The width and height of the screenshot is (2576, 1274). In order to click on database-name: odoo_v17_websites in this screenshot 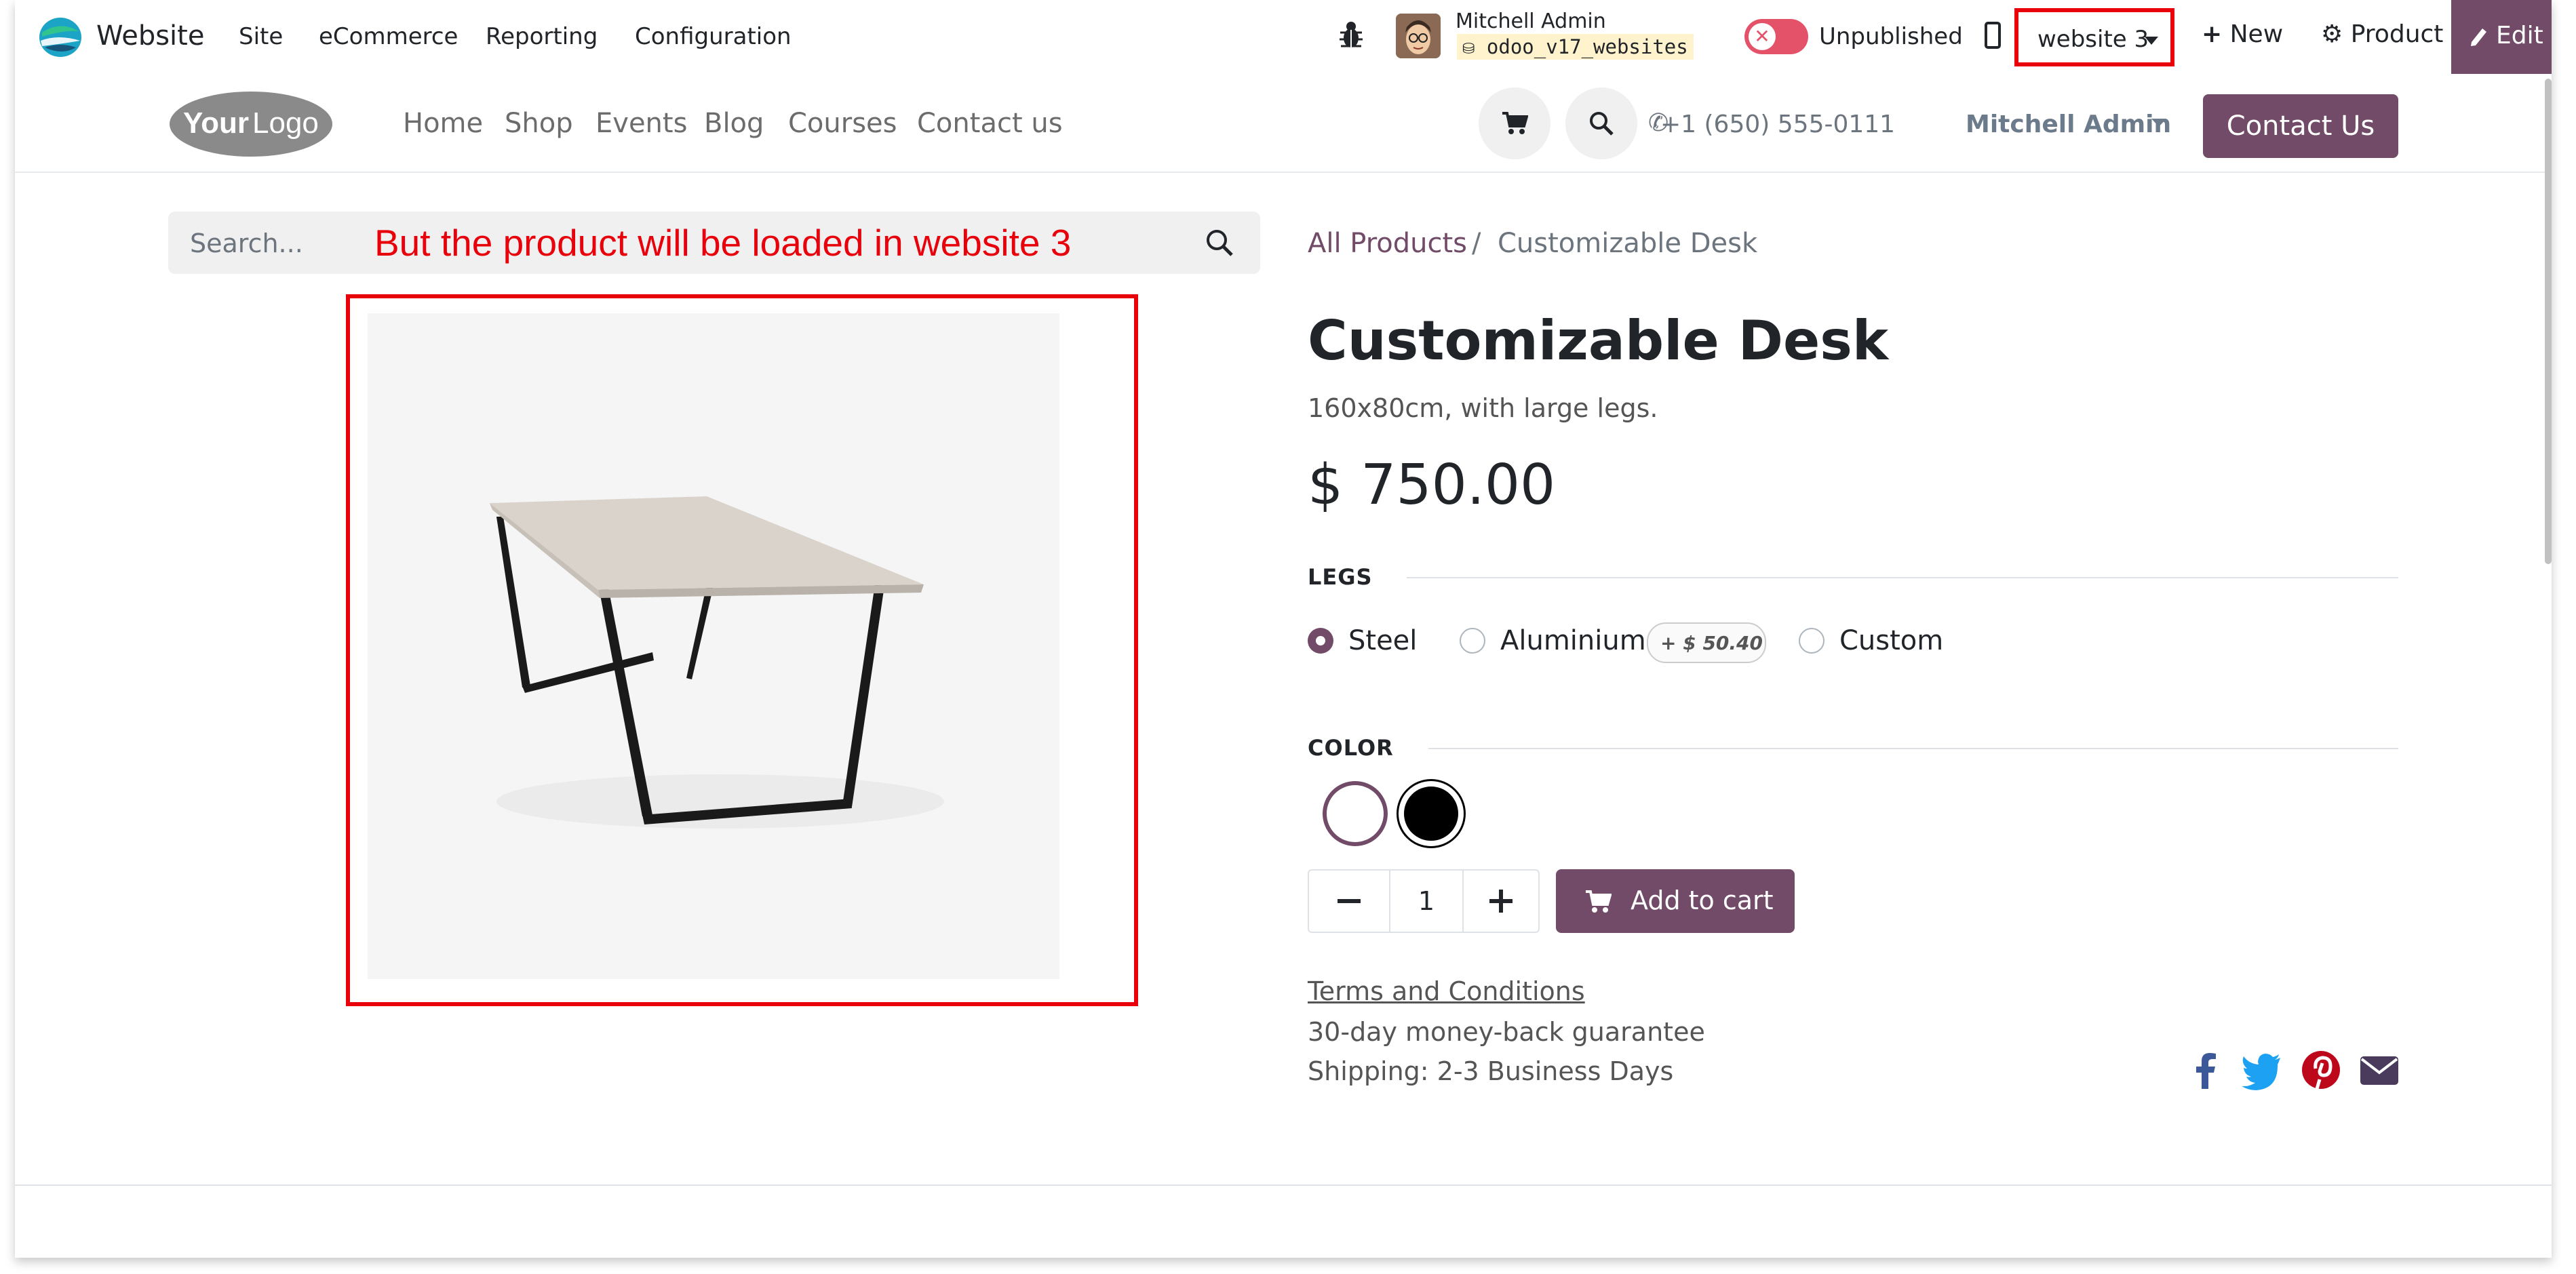, I will do `click(1587, 46)`.